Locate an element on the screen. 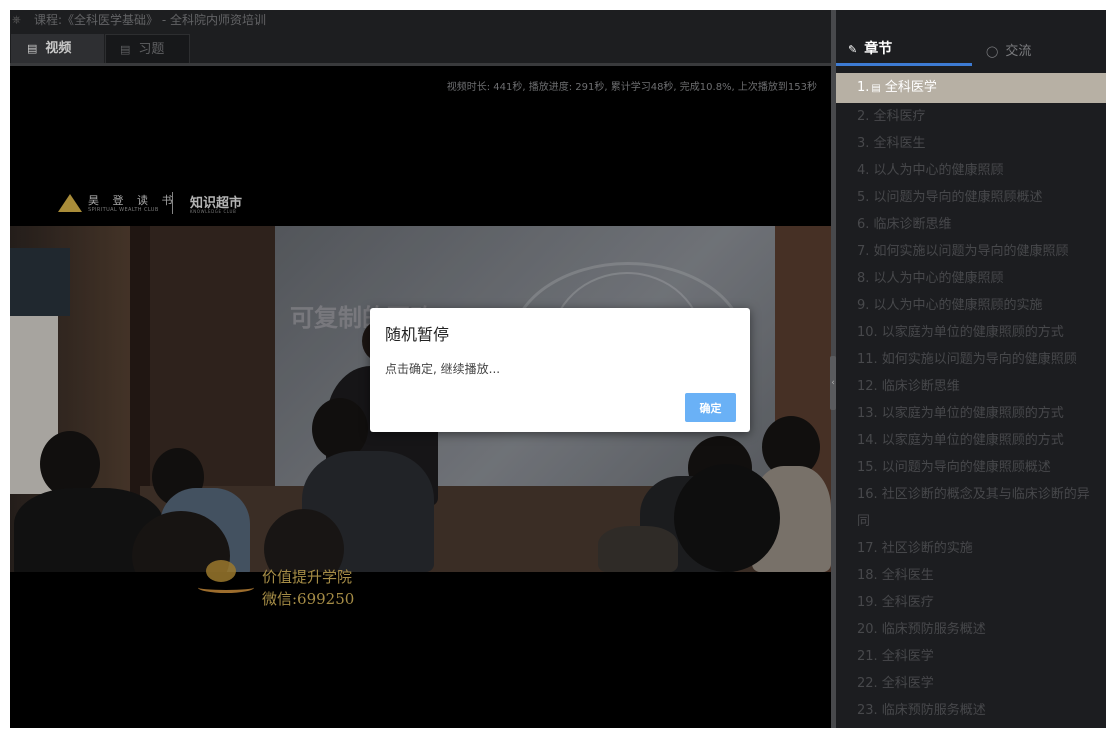 This screenshot has height=739, width=1117. active-tab-indicator is located at coordinates (904, 64).